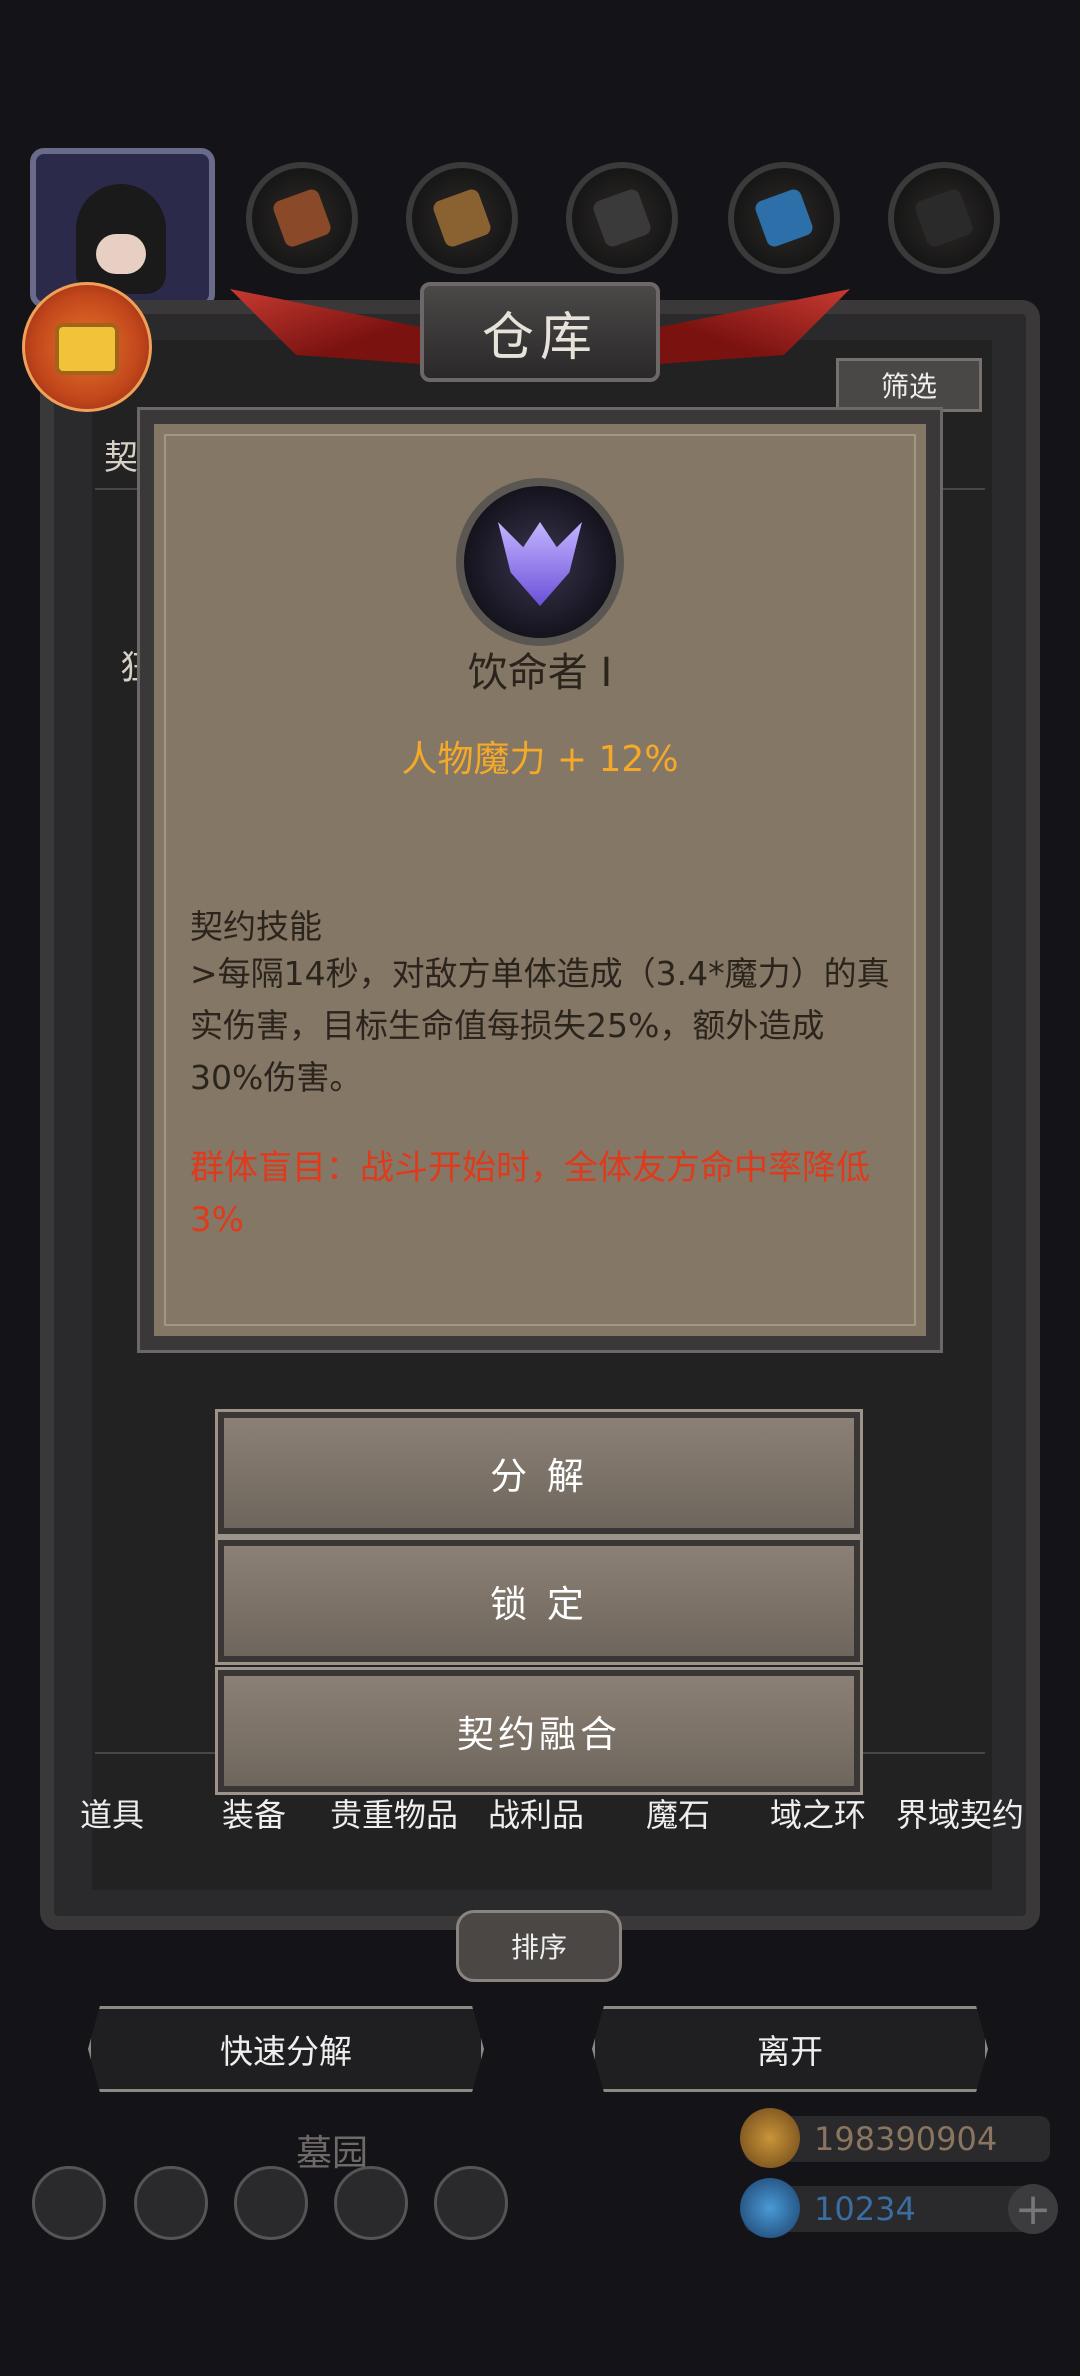 This screenshot has width=1080, height=2376. I want to click on tab-items: 道具, so click(112, 1813).